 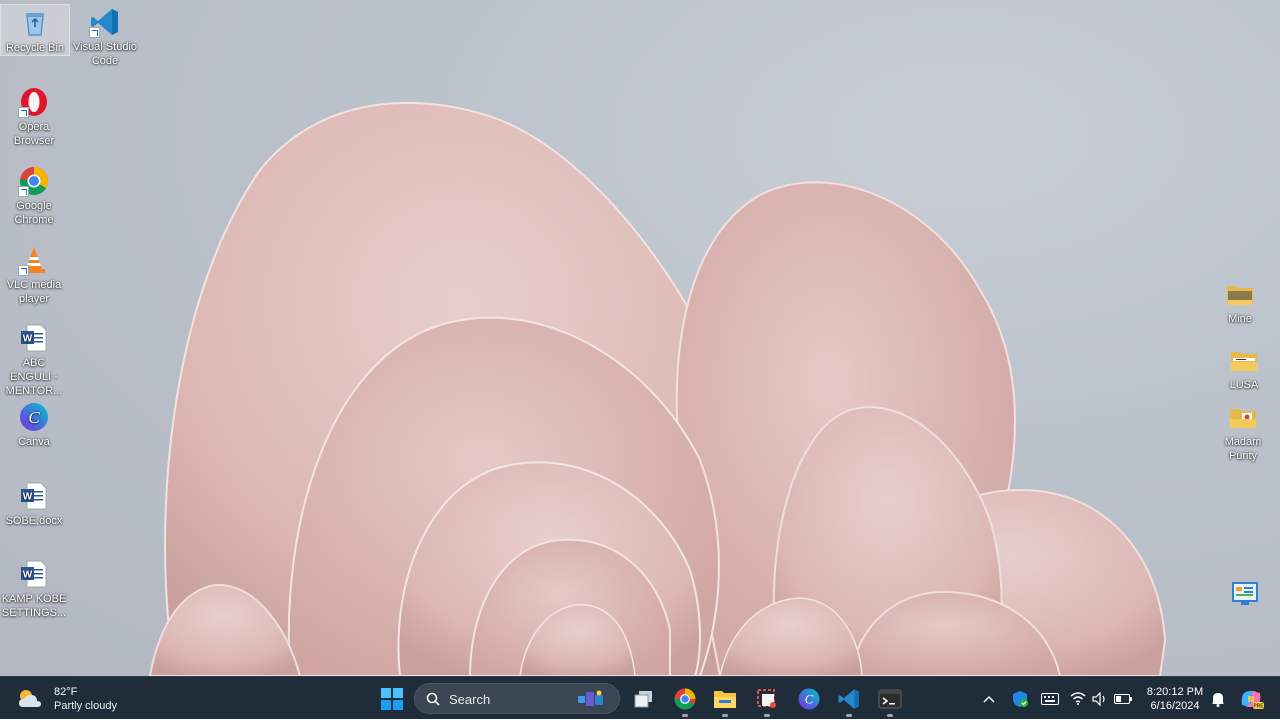 What do you see at coordinates (85, 706) in the screenshot?
I see `weather-description: Partly cloudy` at bounding box center [85, 706].